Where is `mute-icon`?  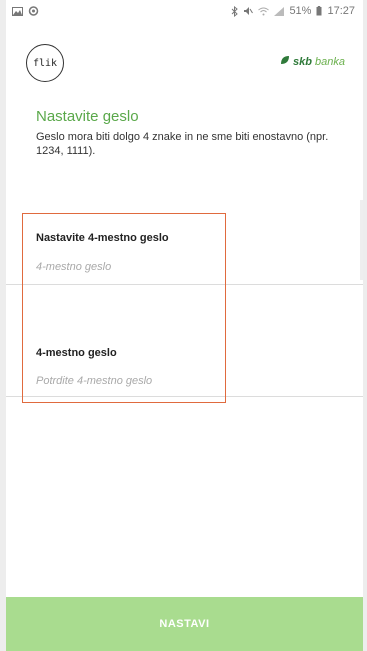
mute-icon is located at coordinates (248, 11).